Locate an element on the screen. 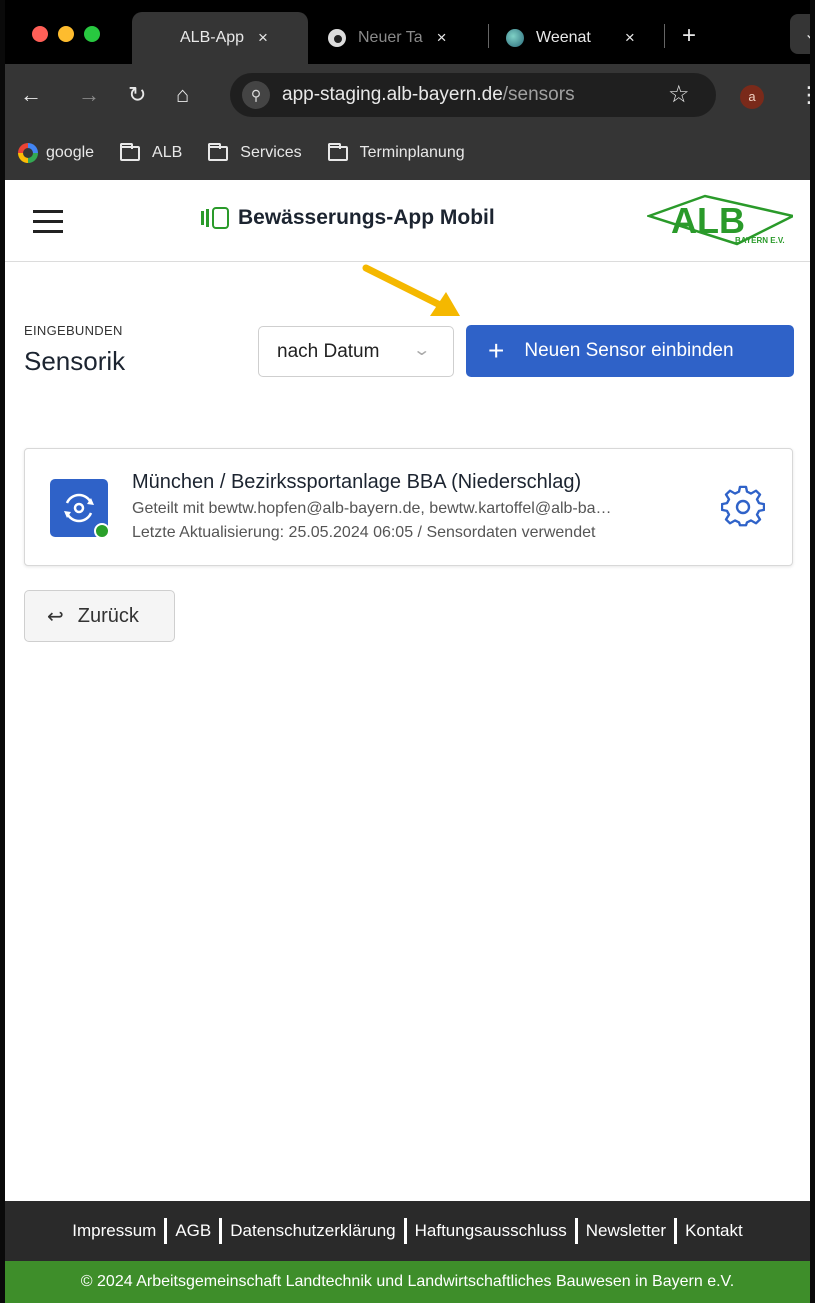 The image size is (815, 1303). footer-link-haftungsausschluss: Haftungsausschluss is located at coordinates (491, 1231).